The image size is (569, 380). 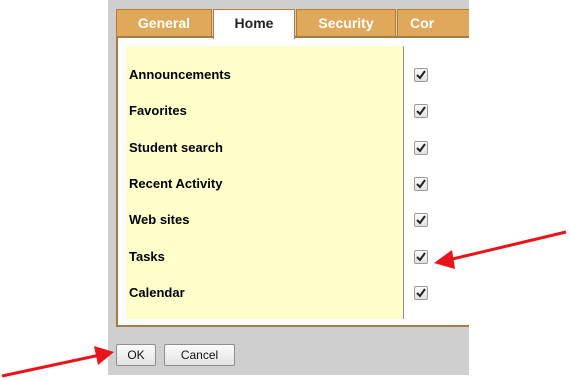 I want to click on checkbox-favorites, so click(x=421, y=111).